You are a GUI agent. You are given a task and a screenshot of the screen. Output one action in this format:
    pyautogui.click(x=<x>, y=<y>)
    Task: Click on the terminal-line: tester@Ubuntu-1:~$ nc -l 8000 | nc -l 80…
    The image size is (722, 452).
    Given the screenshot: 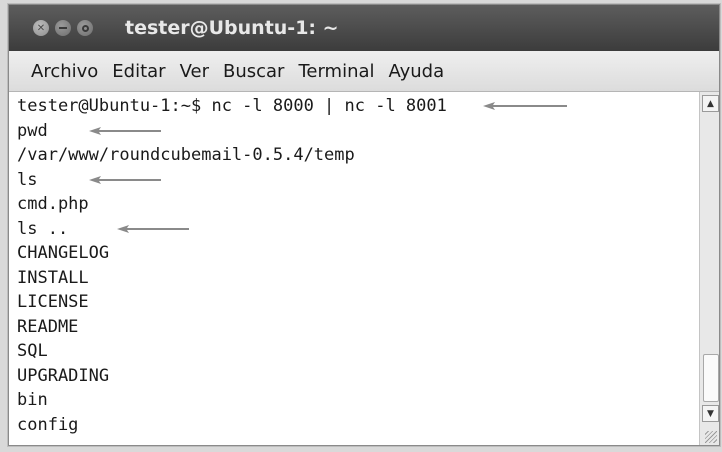 What is the action you would take?
    pyautogui.click(x=358, y=106)
    